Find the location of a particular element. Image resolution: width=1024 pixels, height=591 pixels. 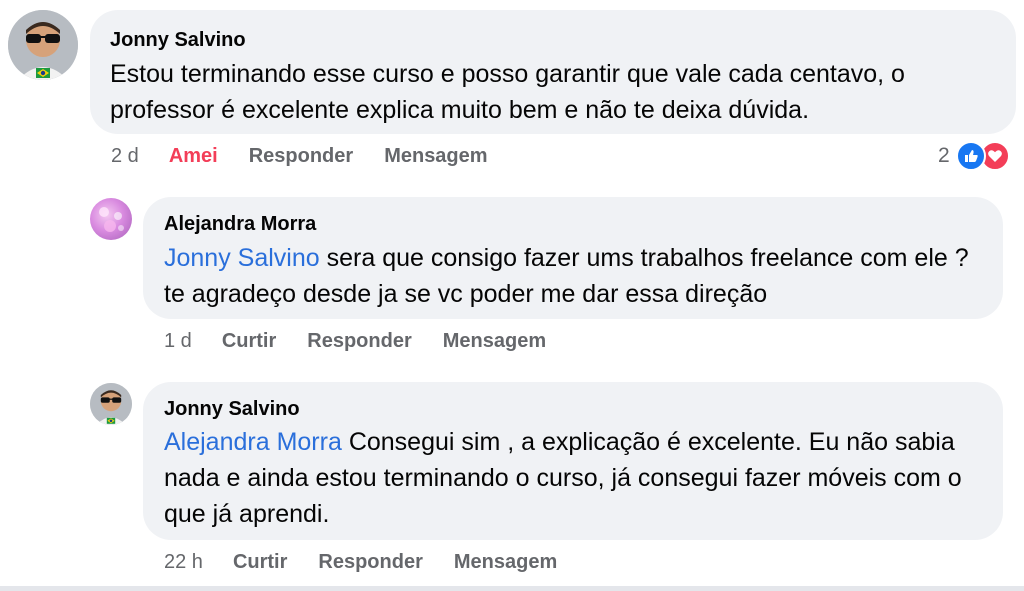

reaction-button: Amei is located at coordinates (193, 156).